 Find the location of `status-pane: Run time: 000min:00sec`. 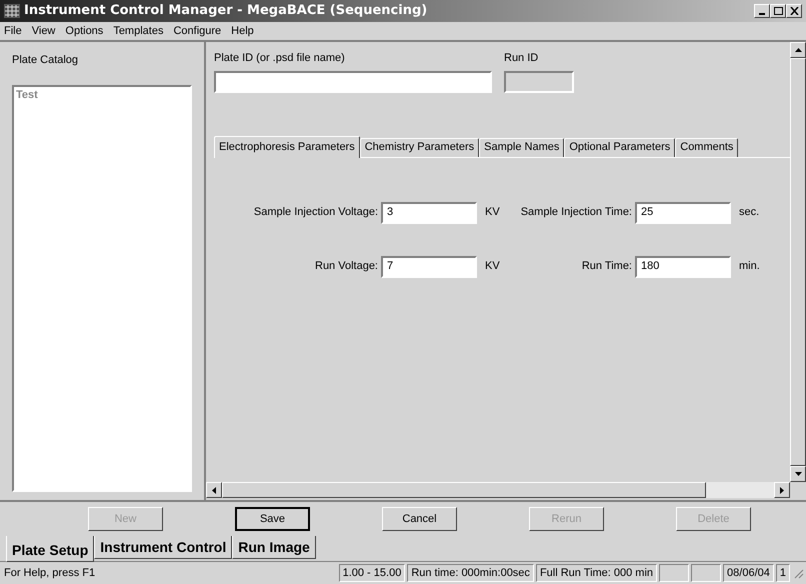

status-pane: Run time: 000min:00sec is located at coordinates (470, 573).